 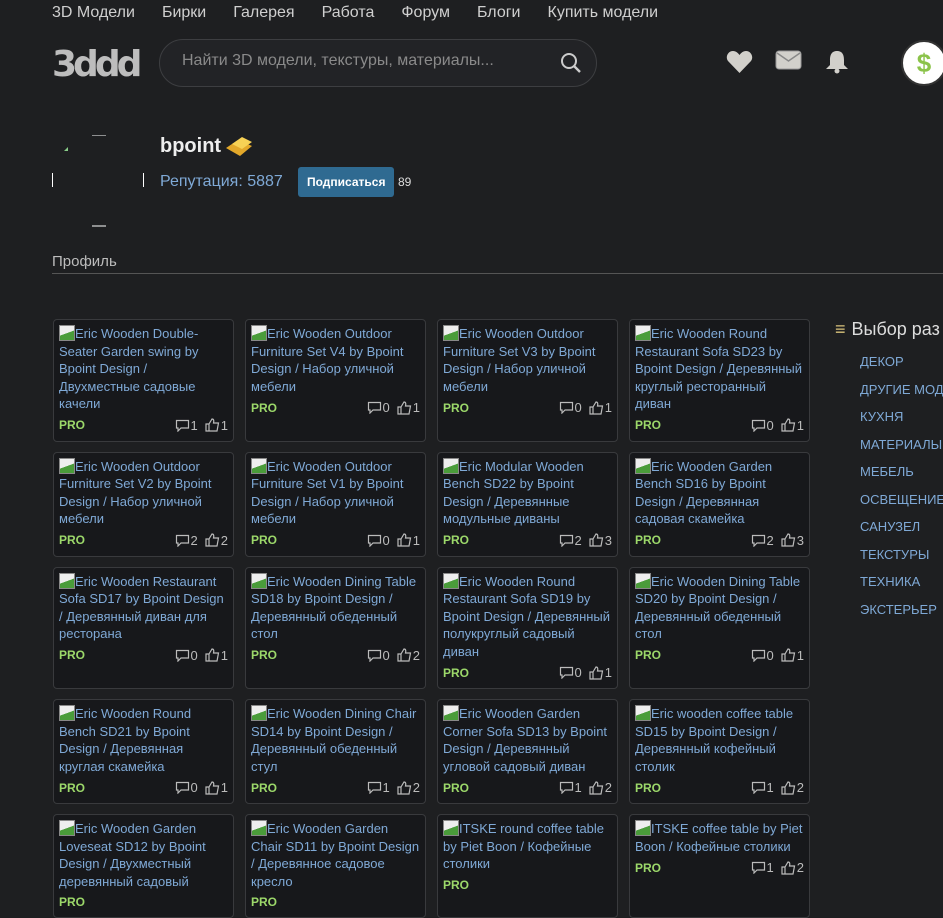 What do you see at coordinates (922, 63) in the screenshot?
I see `balance-button: $` at bounding box center [922, 63].